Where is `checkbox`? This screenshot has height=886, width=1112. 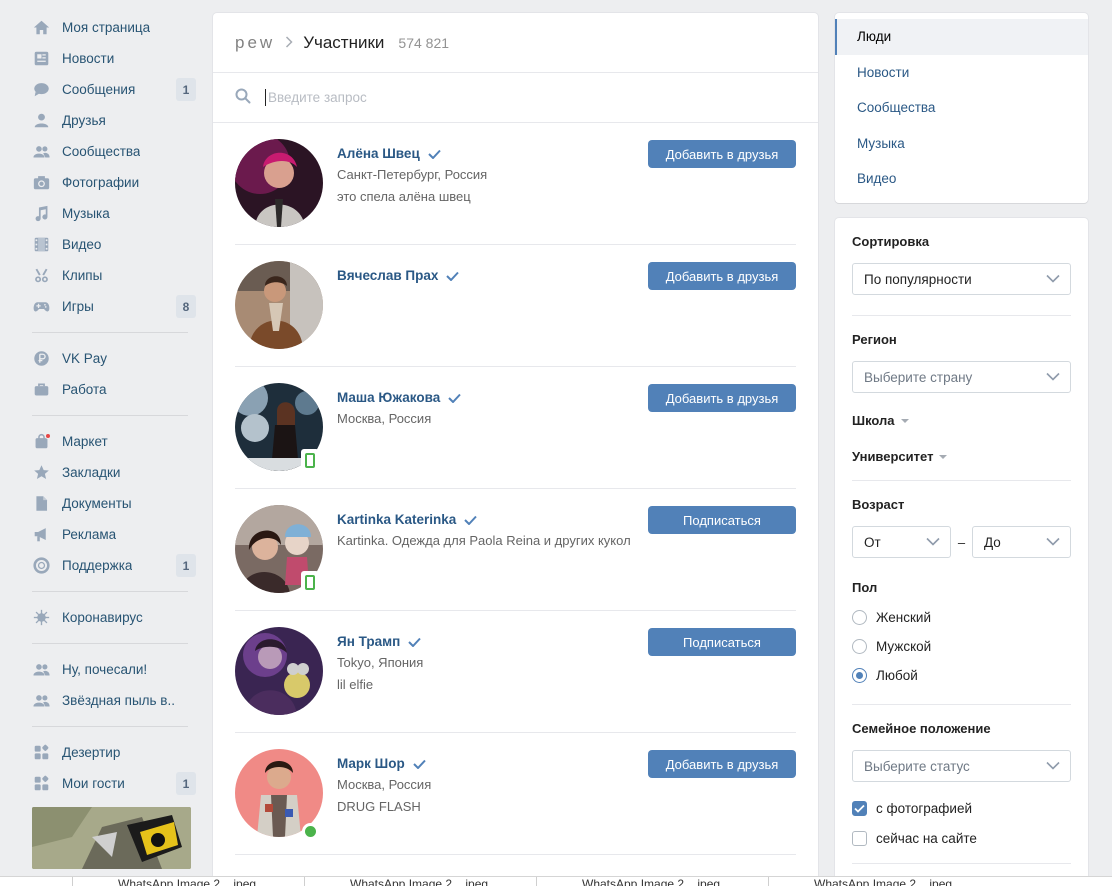 checkbox is located at coordinates (859, 838).